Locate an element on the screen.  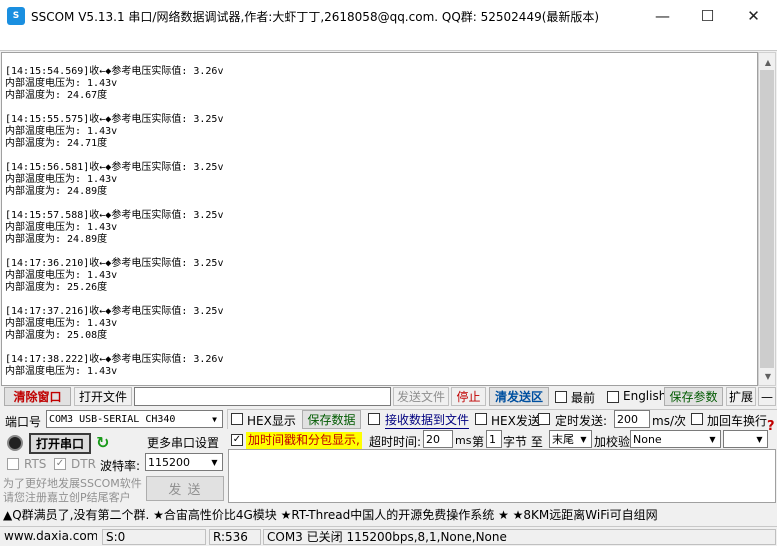
log-entry-line: 内部温度为: 24.67度 is located at coordinates (56, 95).